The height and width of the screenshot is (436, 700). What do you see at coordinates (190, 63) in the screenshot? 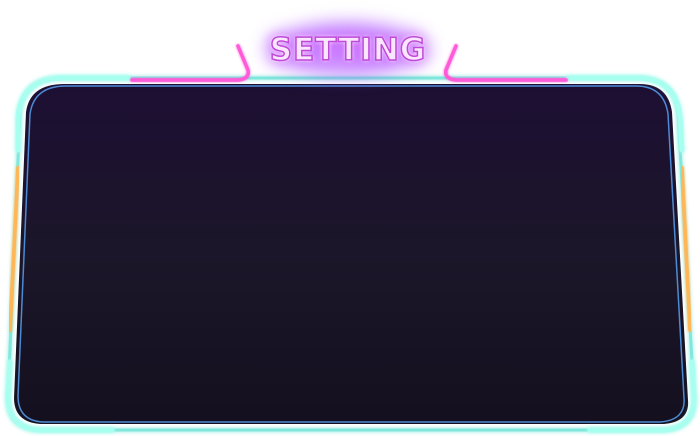
I see `top-accent-left` at bounding box center [190, 63].